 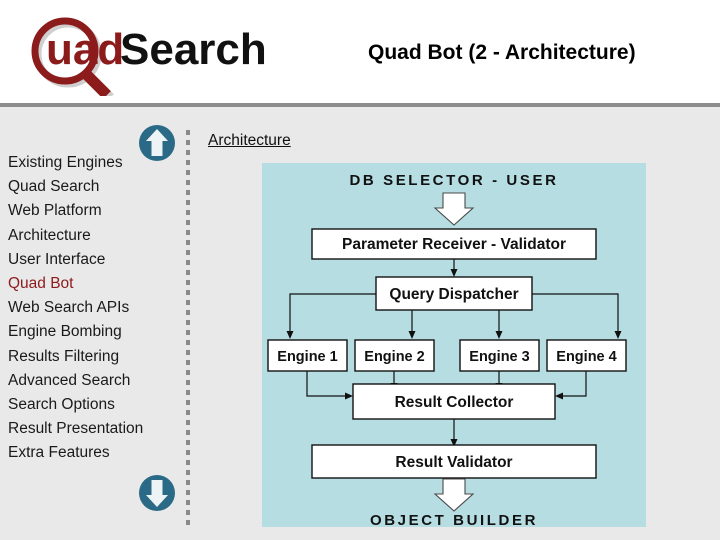 What do you see at coordinates (454, 402) in the screenshot?
I see `box-result-collector-label: Result Collector` at bounding box center [454, 402].